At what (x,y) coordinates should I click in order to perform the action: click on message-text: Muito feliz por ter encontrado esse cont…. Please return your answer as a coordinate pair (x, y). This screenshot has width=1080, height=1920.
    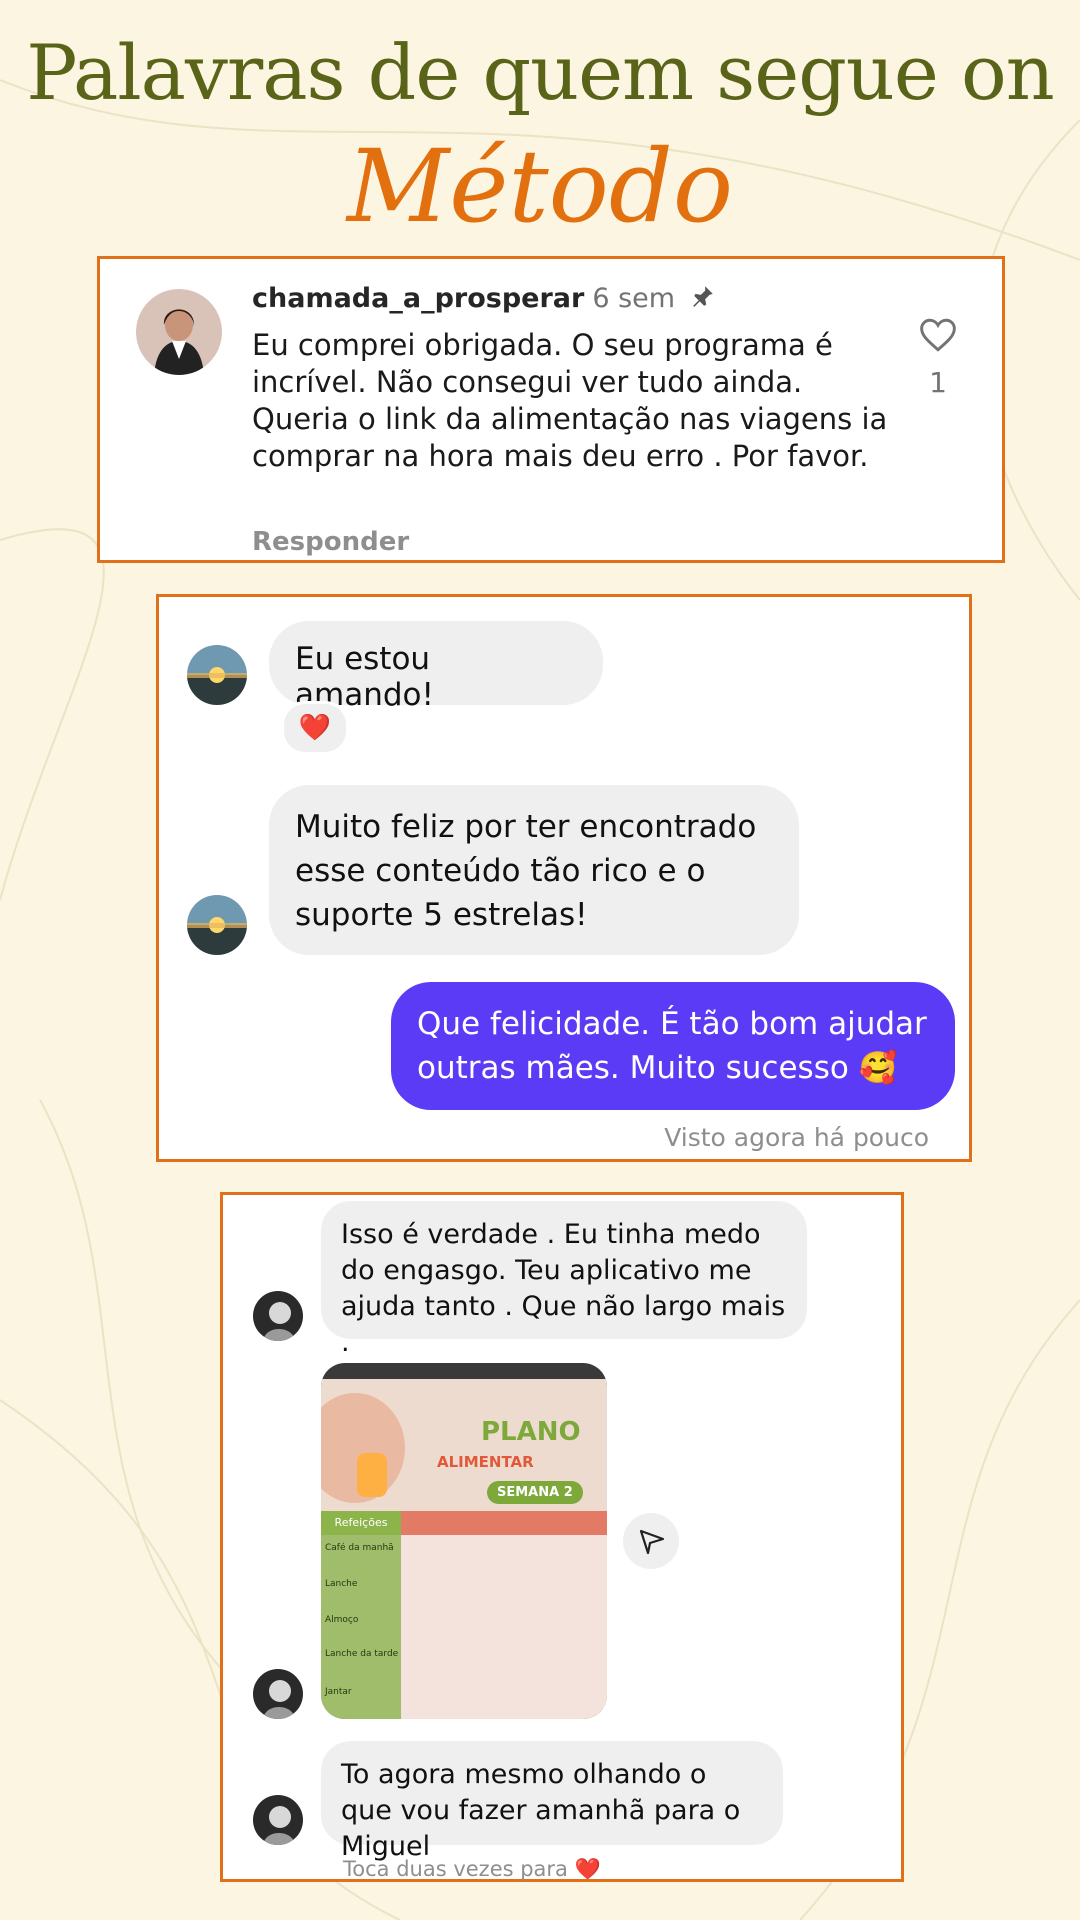
    Looking at the image, I should click on (526, 871).